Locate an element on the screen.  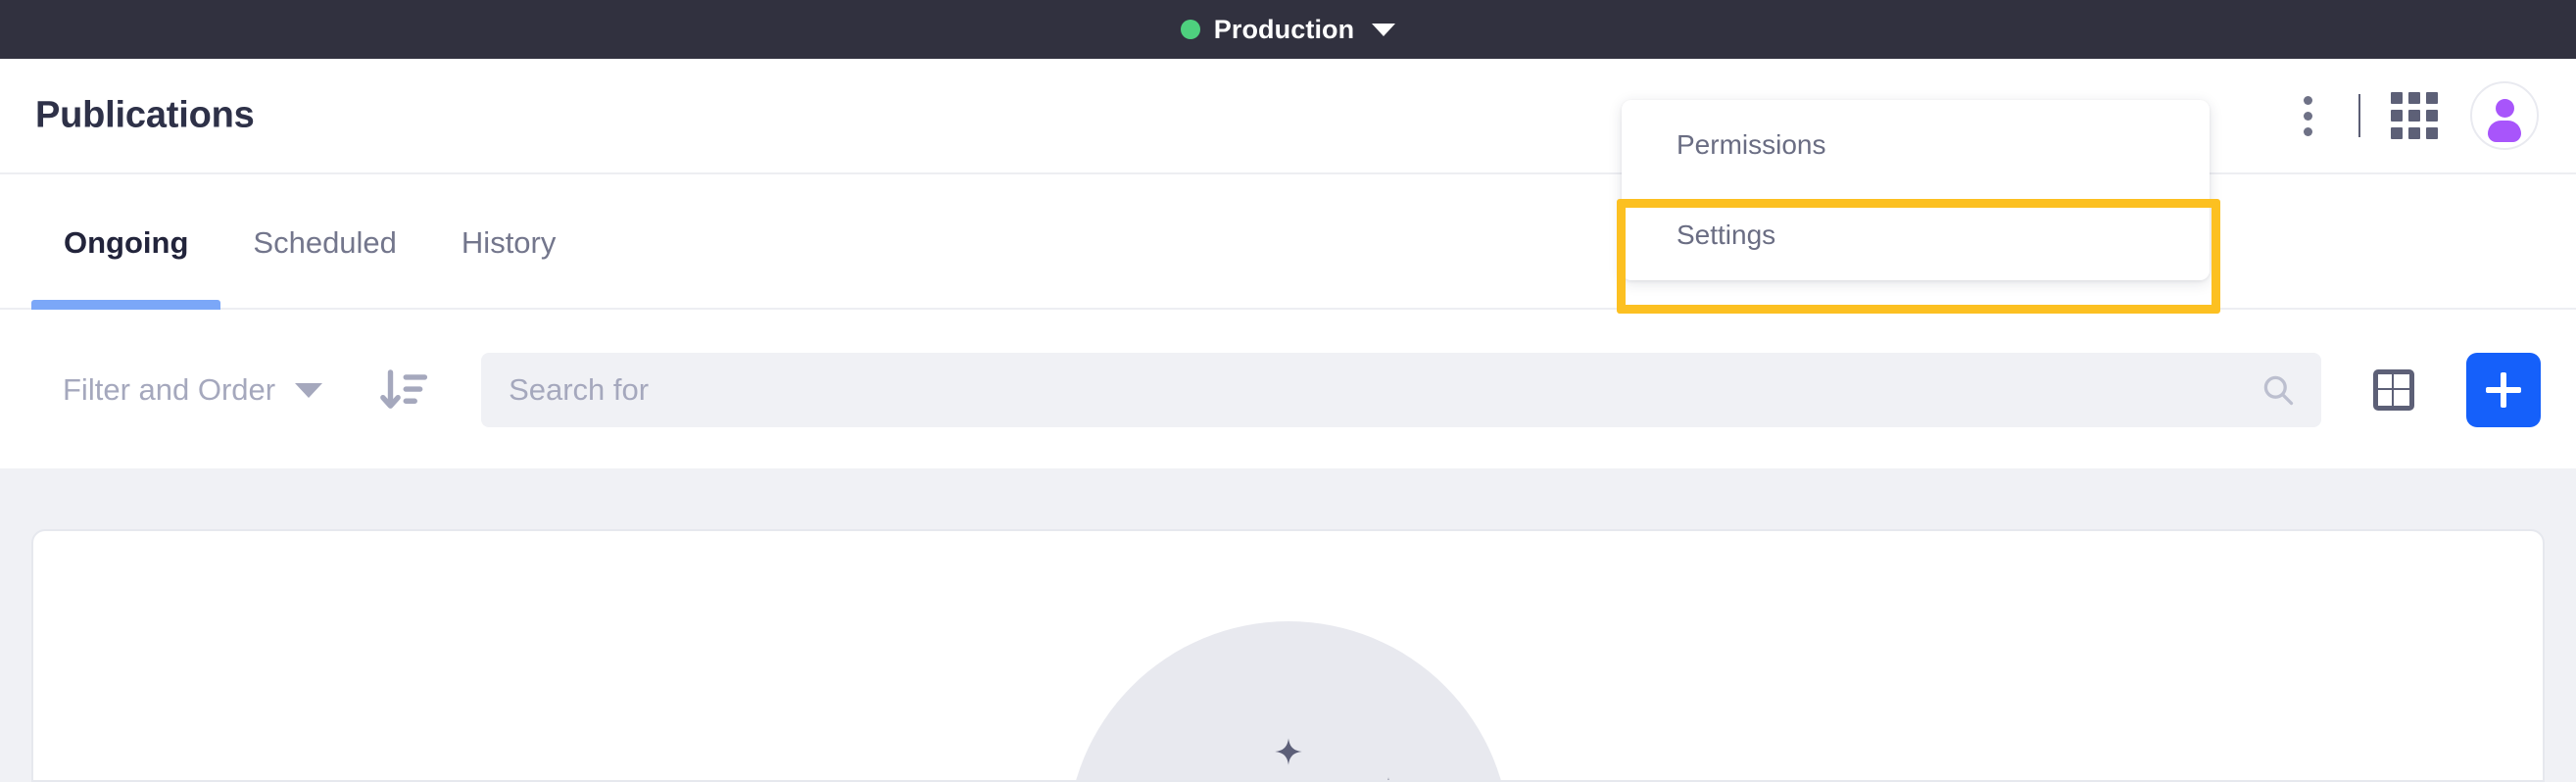
grid-view-icon is located at coordinates (2393, 390).